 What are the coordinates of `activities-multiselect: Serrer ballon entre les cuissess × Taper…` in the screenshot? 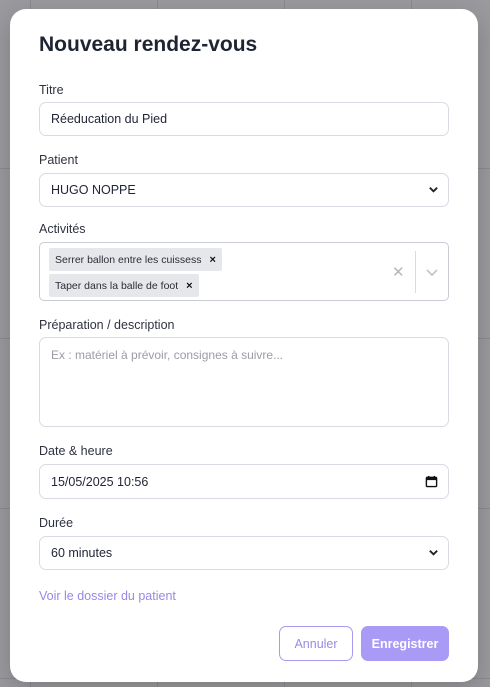 It's located at (244, 271).